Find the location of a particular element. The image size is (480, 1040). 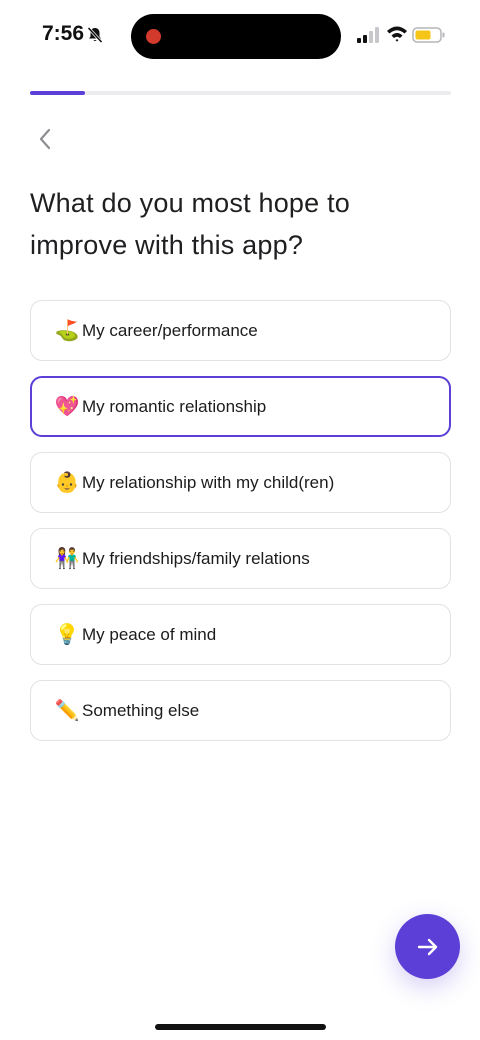

arrow-right-icon is located at coordinates (427, 946).